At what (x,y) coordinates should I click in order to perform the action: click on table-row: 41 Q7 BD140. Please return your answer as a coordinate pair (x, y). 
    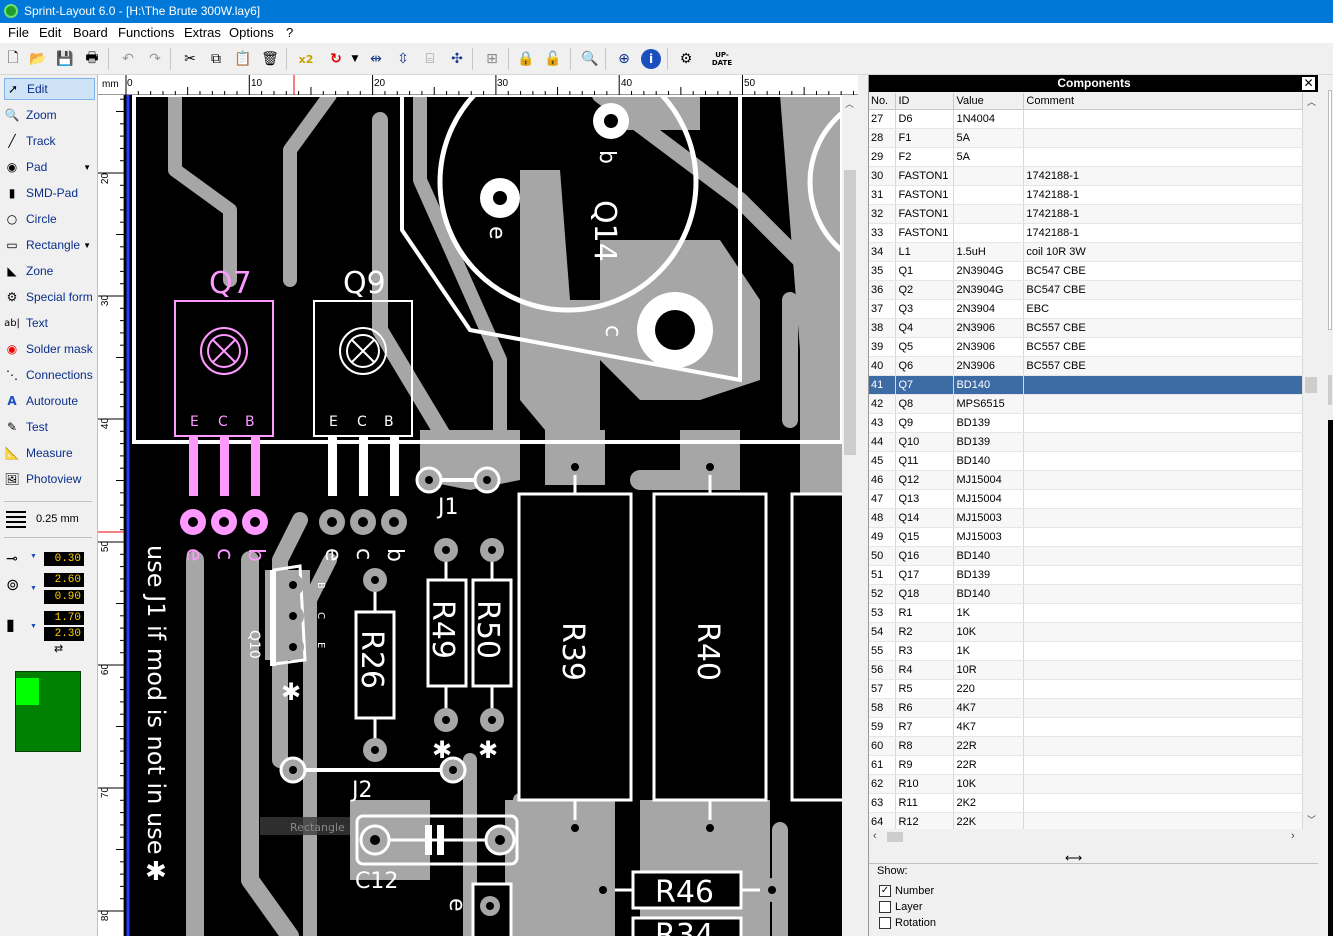
    Looking at the image, I should click on (1086, 385).